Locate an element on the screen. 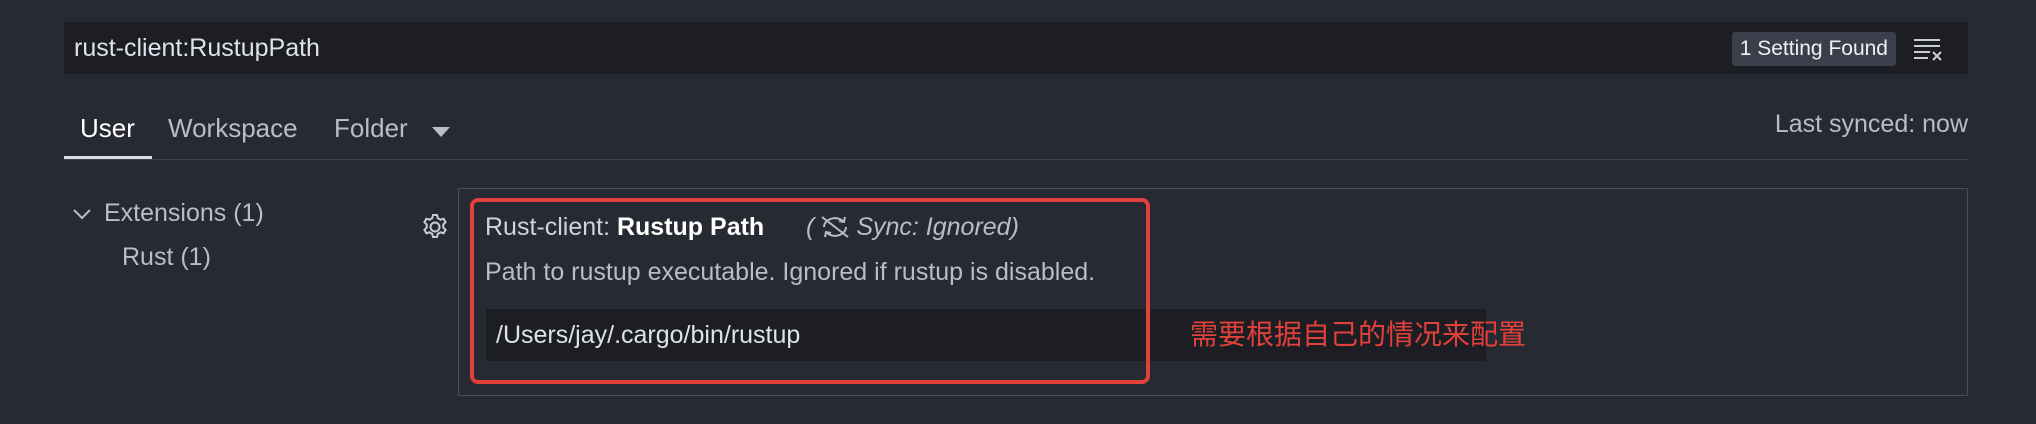  folder-dropdown-icon is located at coordinates (441, 132).